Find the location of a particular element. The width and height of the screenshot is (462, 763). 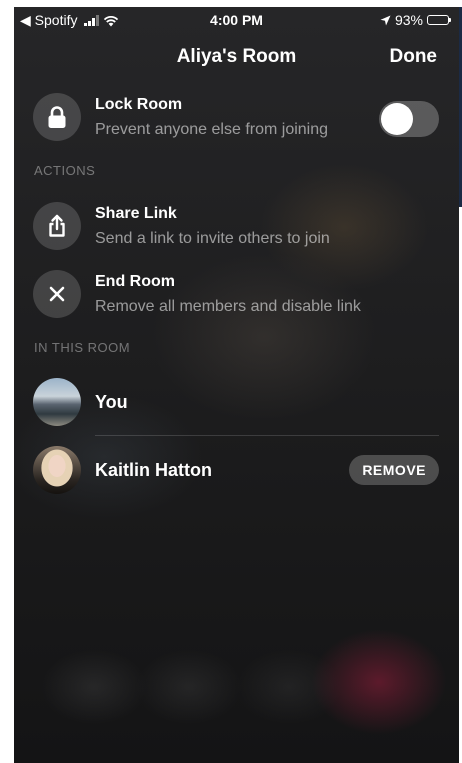

share-icon is located at coordinates (57, 226).